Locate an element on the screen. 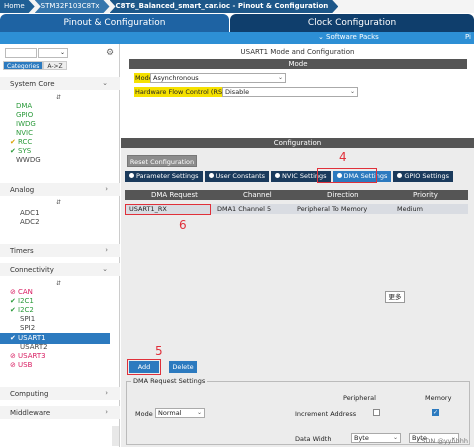  group-label: Computing is located at coordinates (29, 394).